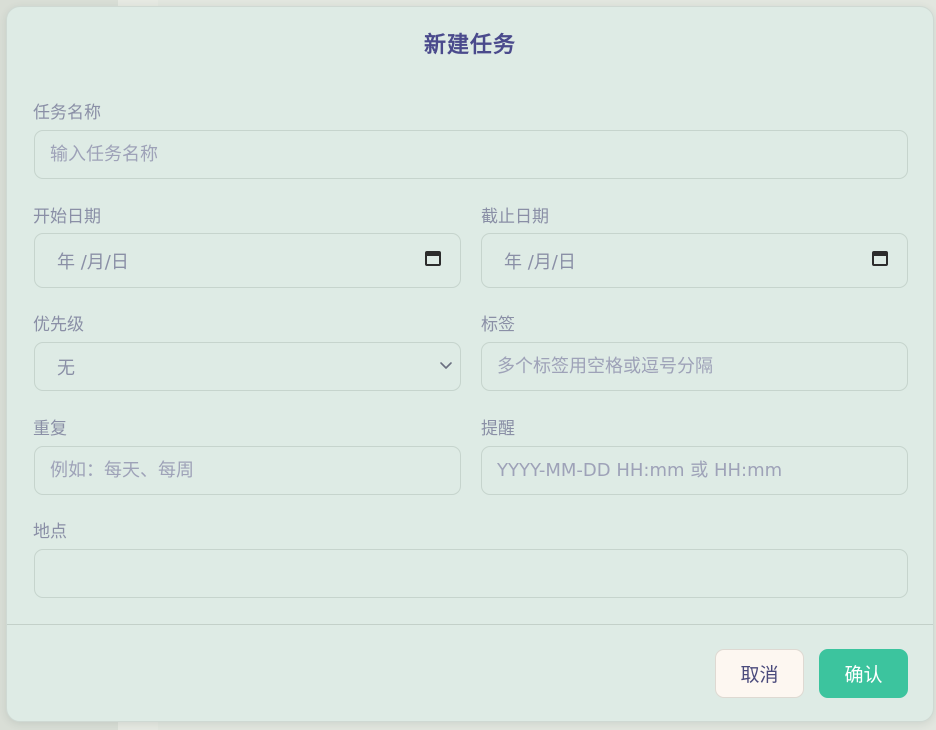 The height and width of the screenshot is (730, 936). Describe the element at coordinates (540, 262) in the screenshot. I see `due-date-value: 年 /月/日` at that location.